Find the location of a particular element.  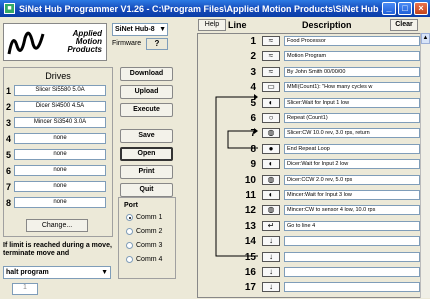

line-description-field: Food Processor is located at coordinates (352, 41).